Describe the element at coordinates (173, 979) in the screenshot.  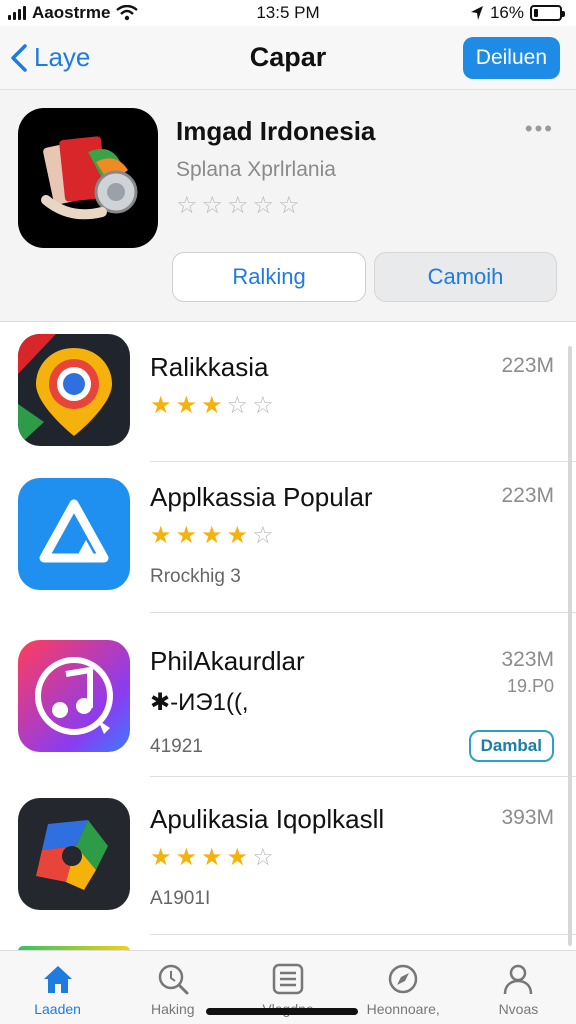
I see `search-icon` at that location.